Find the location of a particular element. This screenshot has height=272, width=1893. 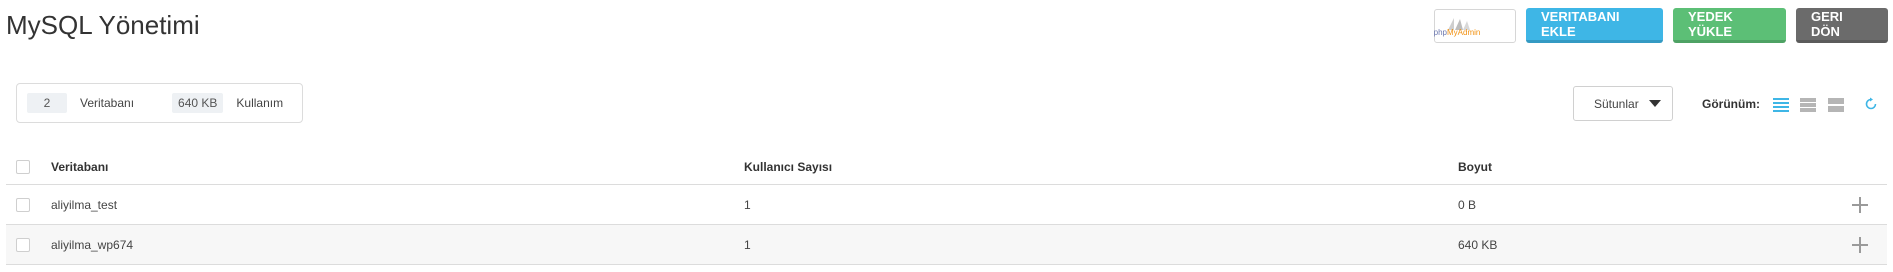

header-database: Veritabanı is located at coordinates (79, 167).